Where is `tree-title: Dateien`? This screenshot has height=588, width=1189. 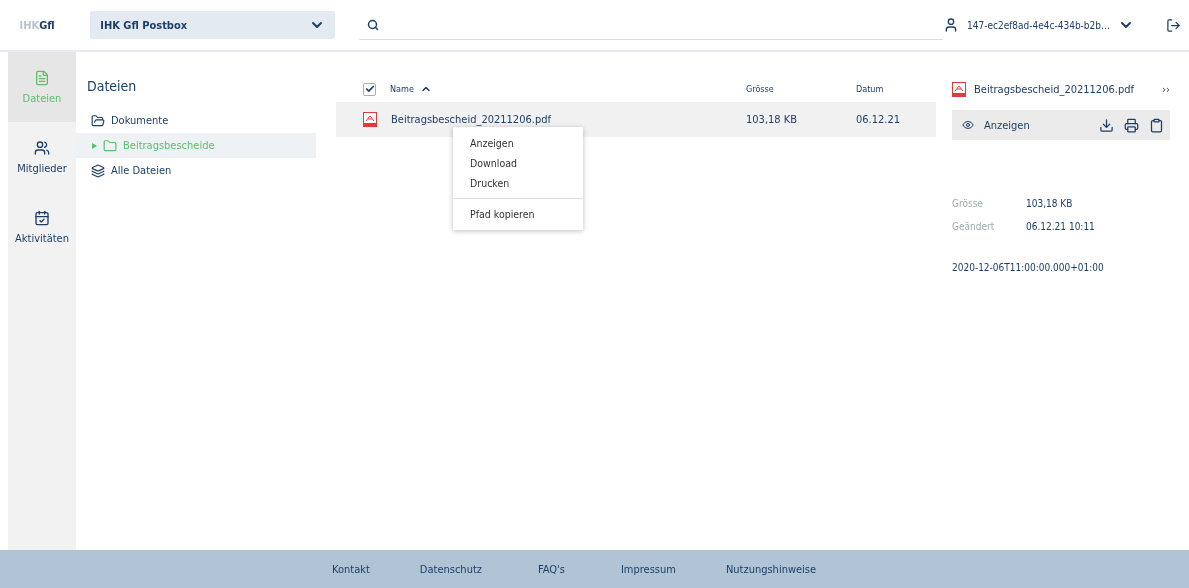
tree-title: Dateien is located at coordinates (112, 86).